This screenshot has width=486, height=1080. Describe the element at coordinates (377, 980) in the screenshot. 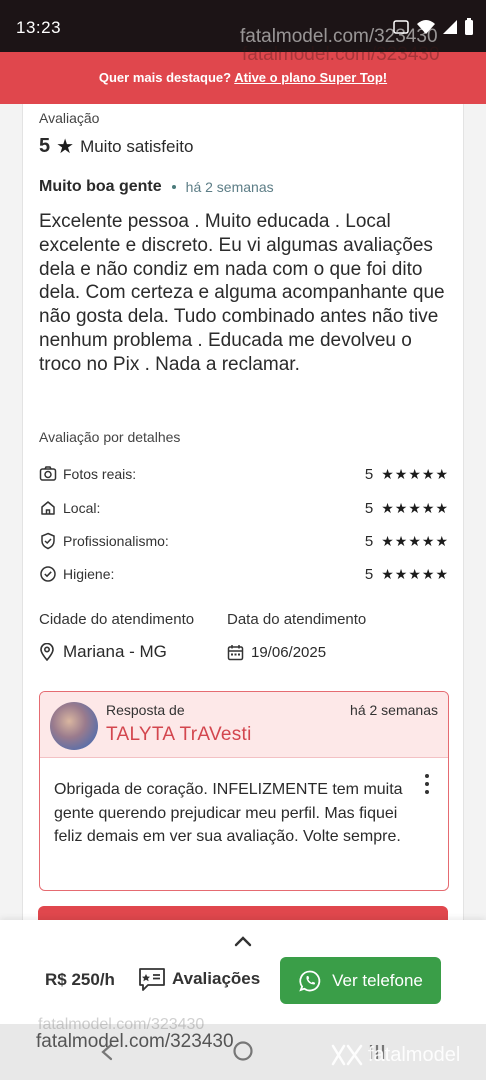

I see `view-phone-label: Ver telefone` at that location.